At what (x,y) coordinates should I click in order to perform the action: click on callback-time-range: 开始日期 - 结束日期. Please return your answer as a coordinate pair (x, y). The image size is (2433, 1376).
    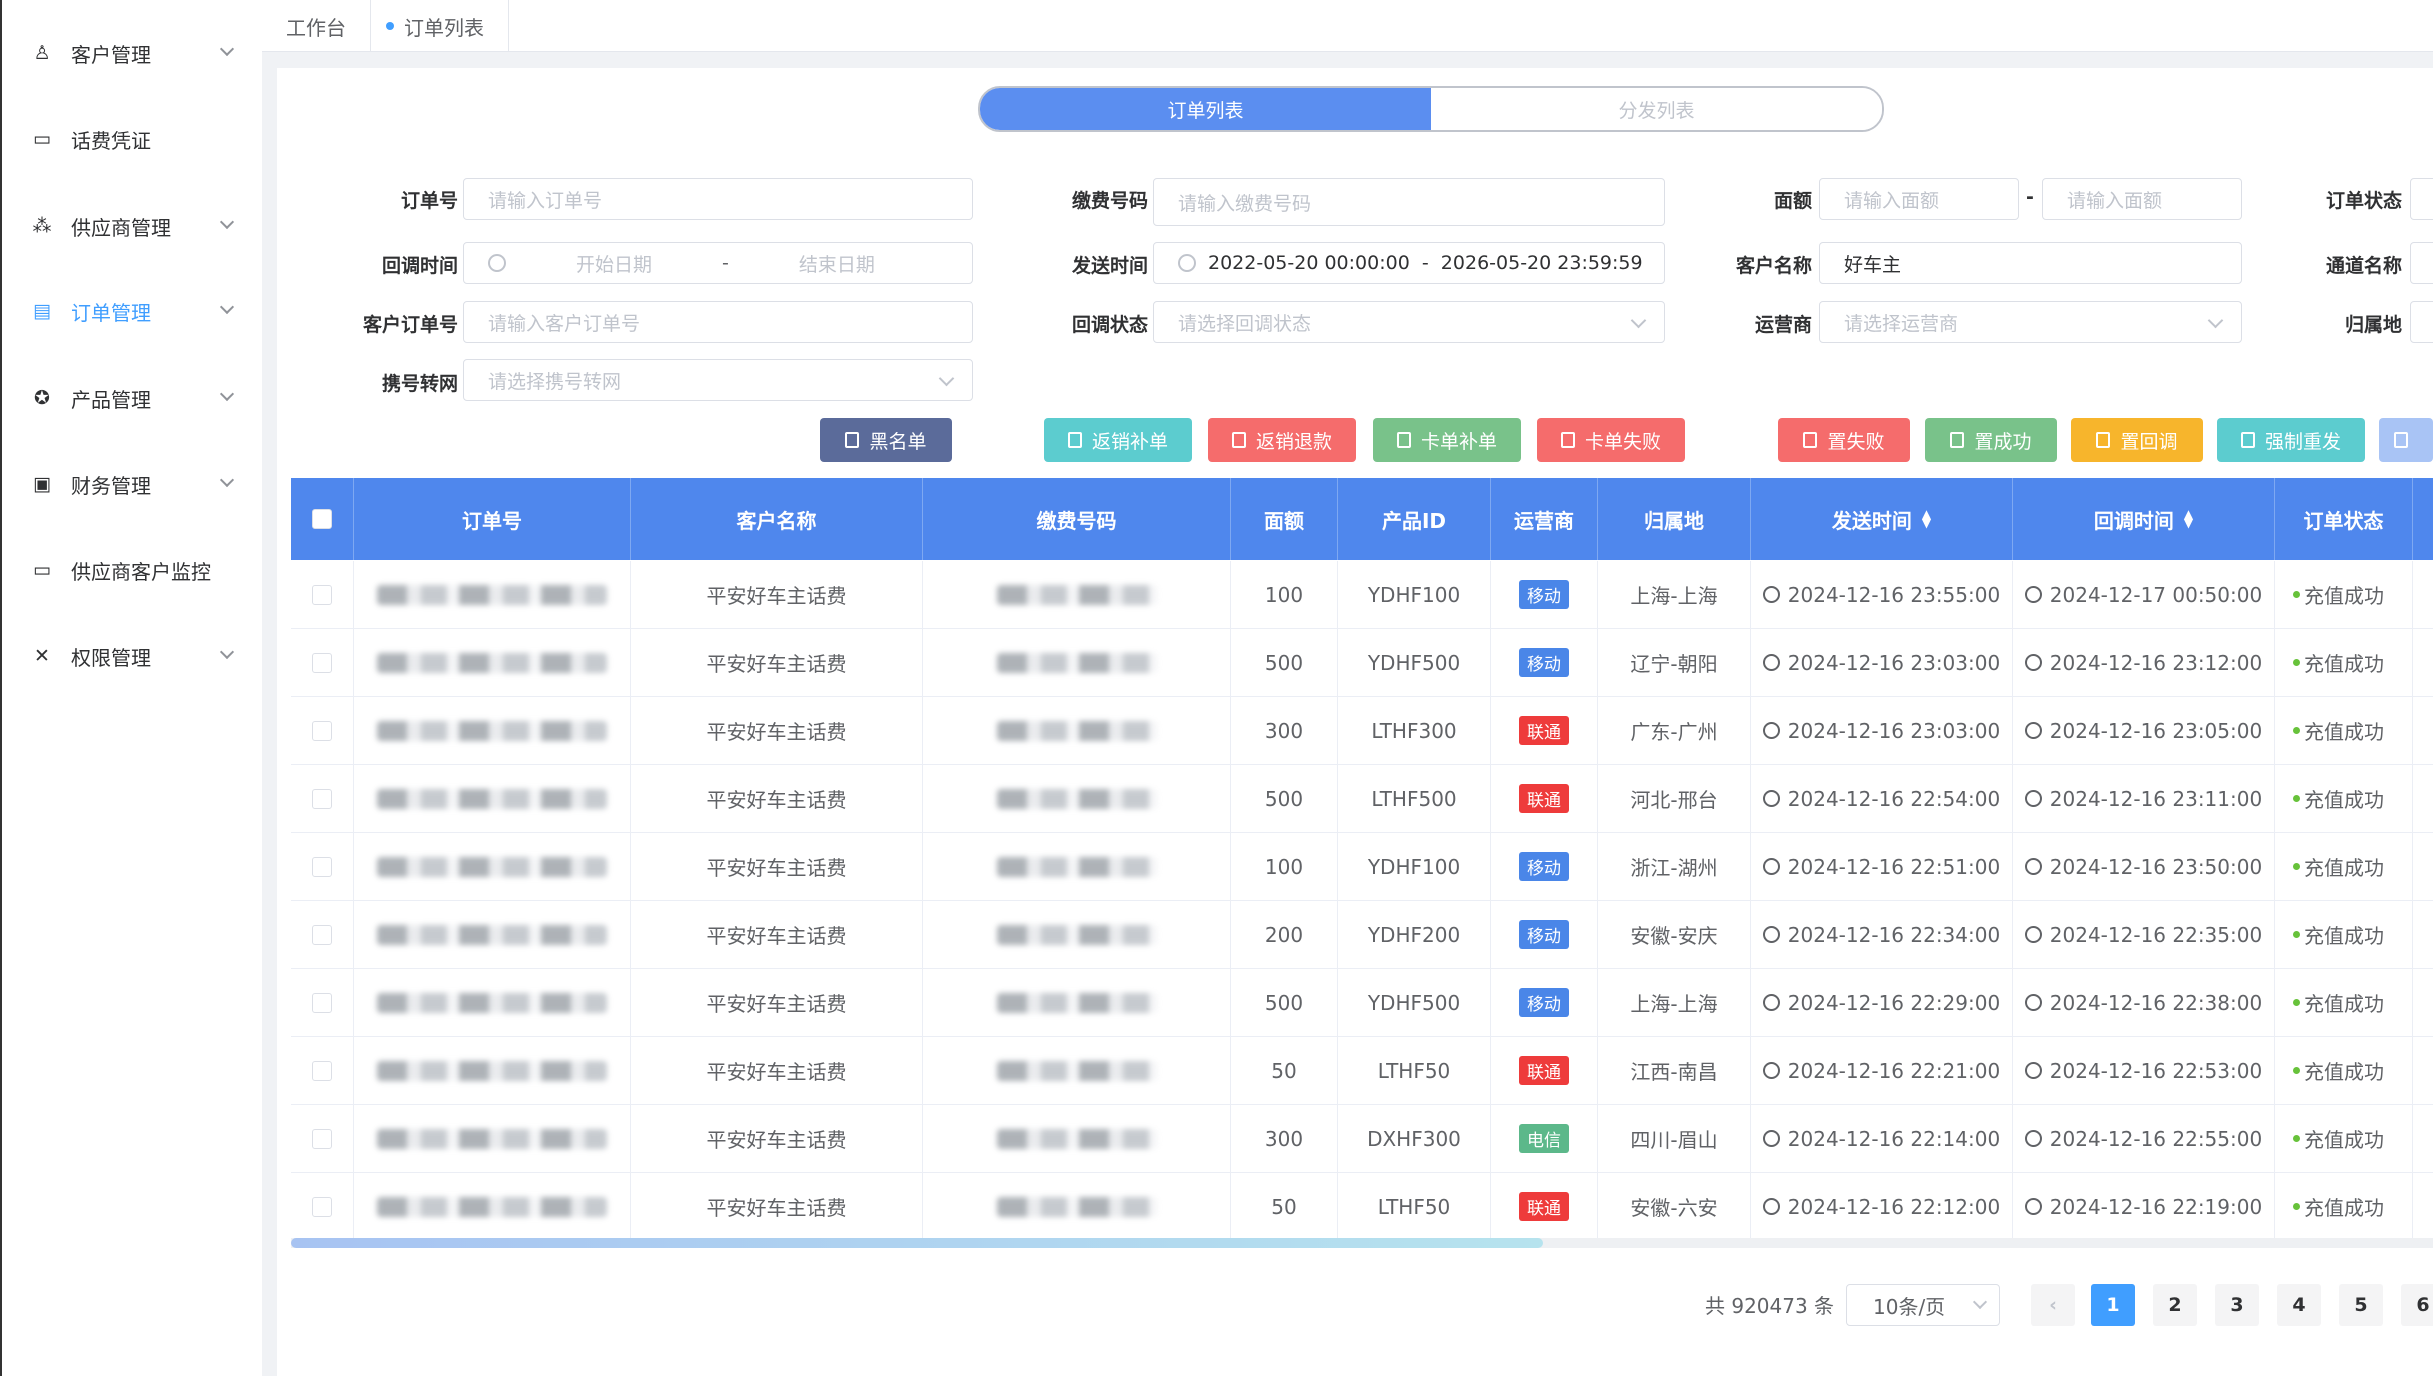
    Looking at the image, I should click on (718, 263).